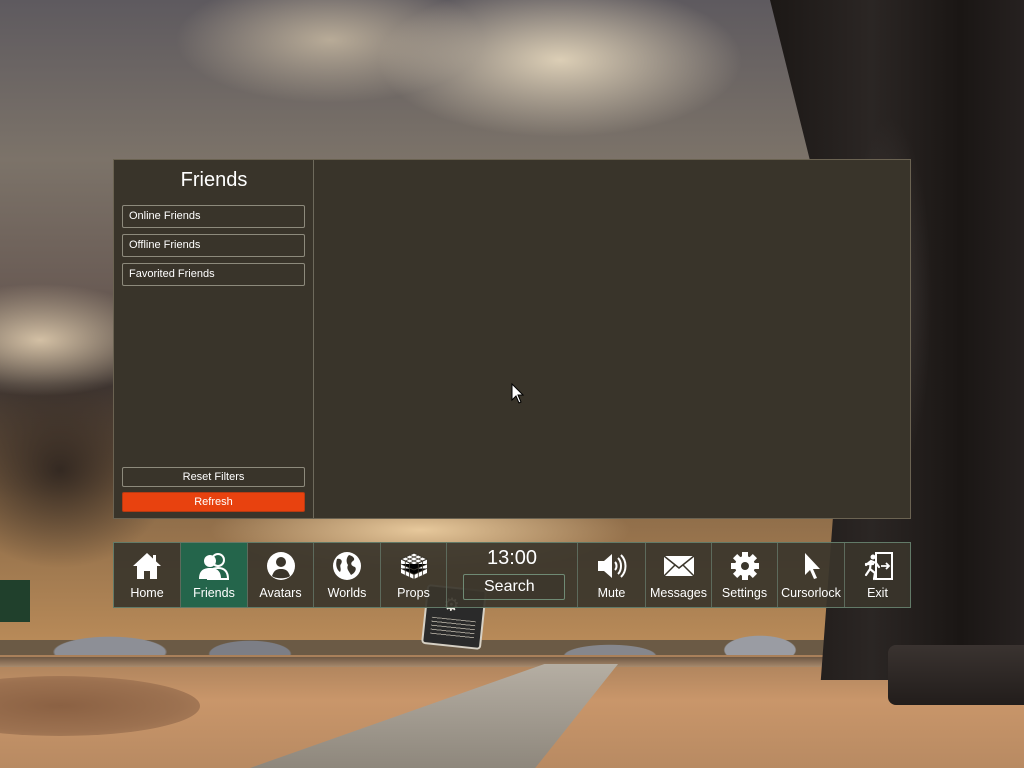  What do you see at coordinates (15, 601) in the screenshot?
I see `green-block` at bounding box center [15, 601].